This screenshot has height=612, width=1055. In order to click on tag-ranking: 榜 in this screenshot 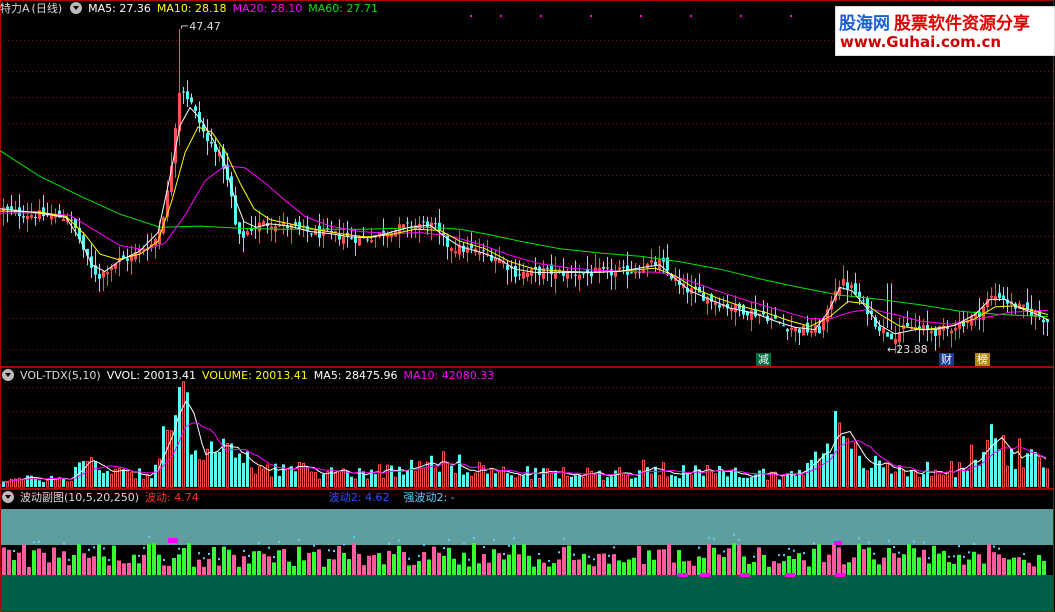, I will do `click(982, 359)`.